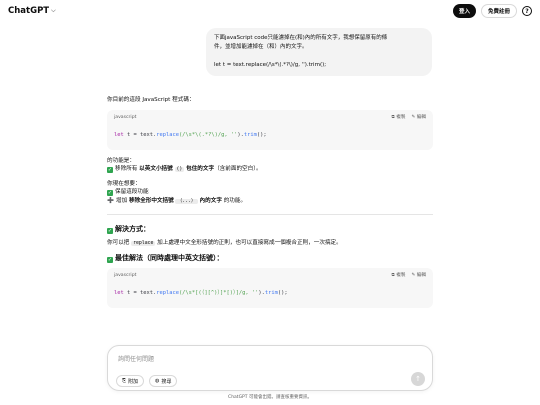 The image size is (540, 405). I want to click on function-item: ✓ 移除所有 以英文小括號 () 包住的文字（含前面的空白）。, so click(184, 169).